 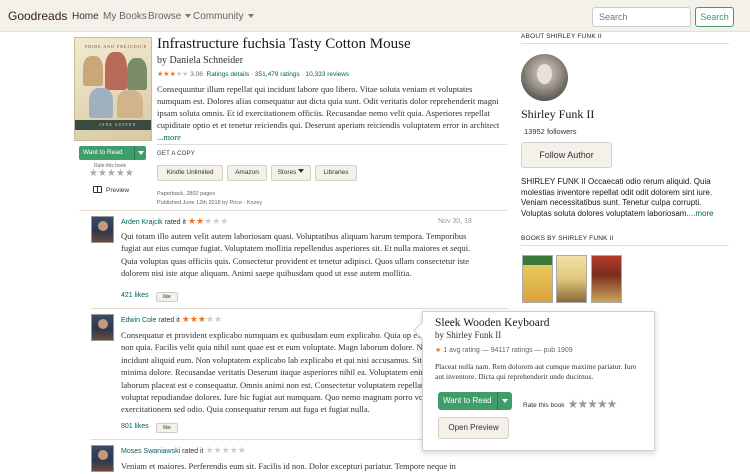 I want to click on books-by-author-heading: BOOKS BY SHIRLEY FUNK II, so click(x=567, y=238).